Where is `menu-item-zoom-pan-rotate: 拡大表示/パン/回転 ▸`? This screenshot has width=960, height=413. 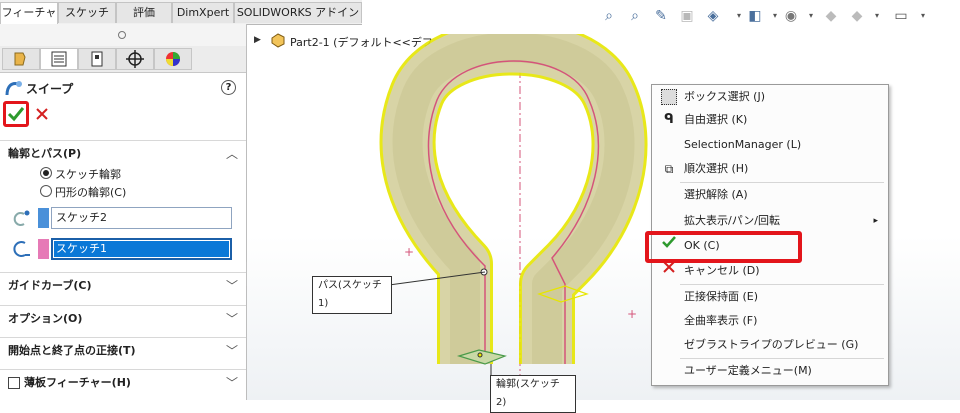
menu-item-zoom-pan-rotate: 拡大表示/パン/回転 ▸ is located at coordinates (770, 221).